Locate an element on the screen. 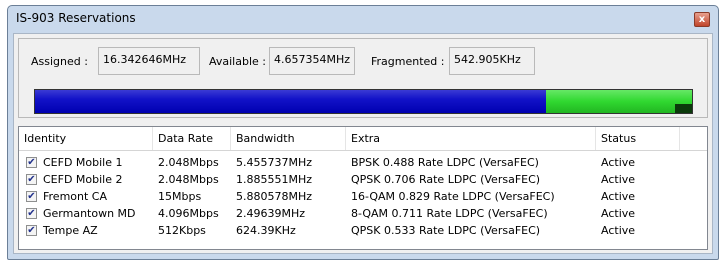  close-icon: x is located at coordinates (702, 19).